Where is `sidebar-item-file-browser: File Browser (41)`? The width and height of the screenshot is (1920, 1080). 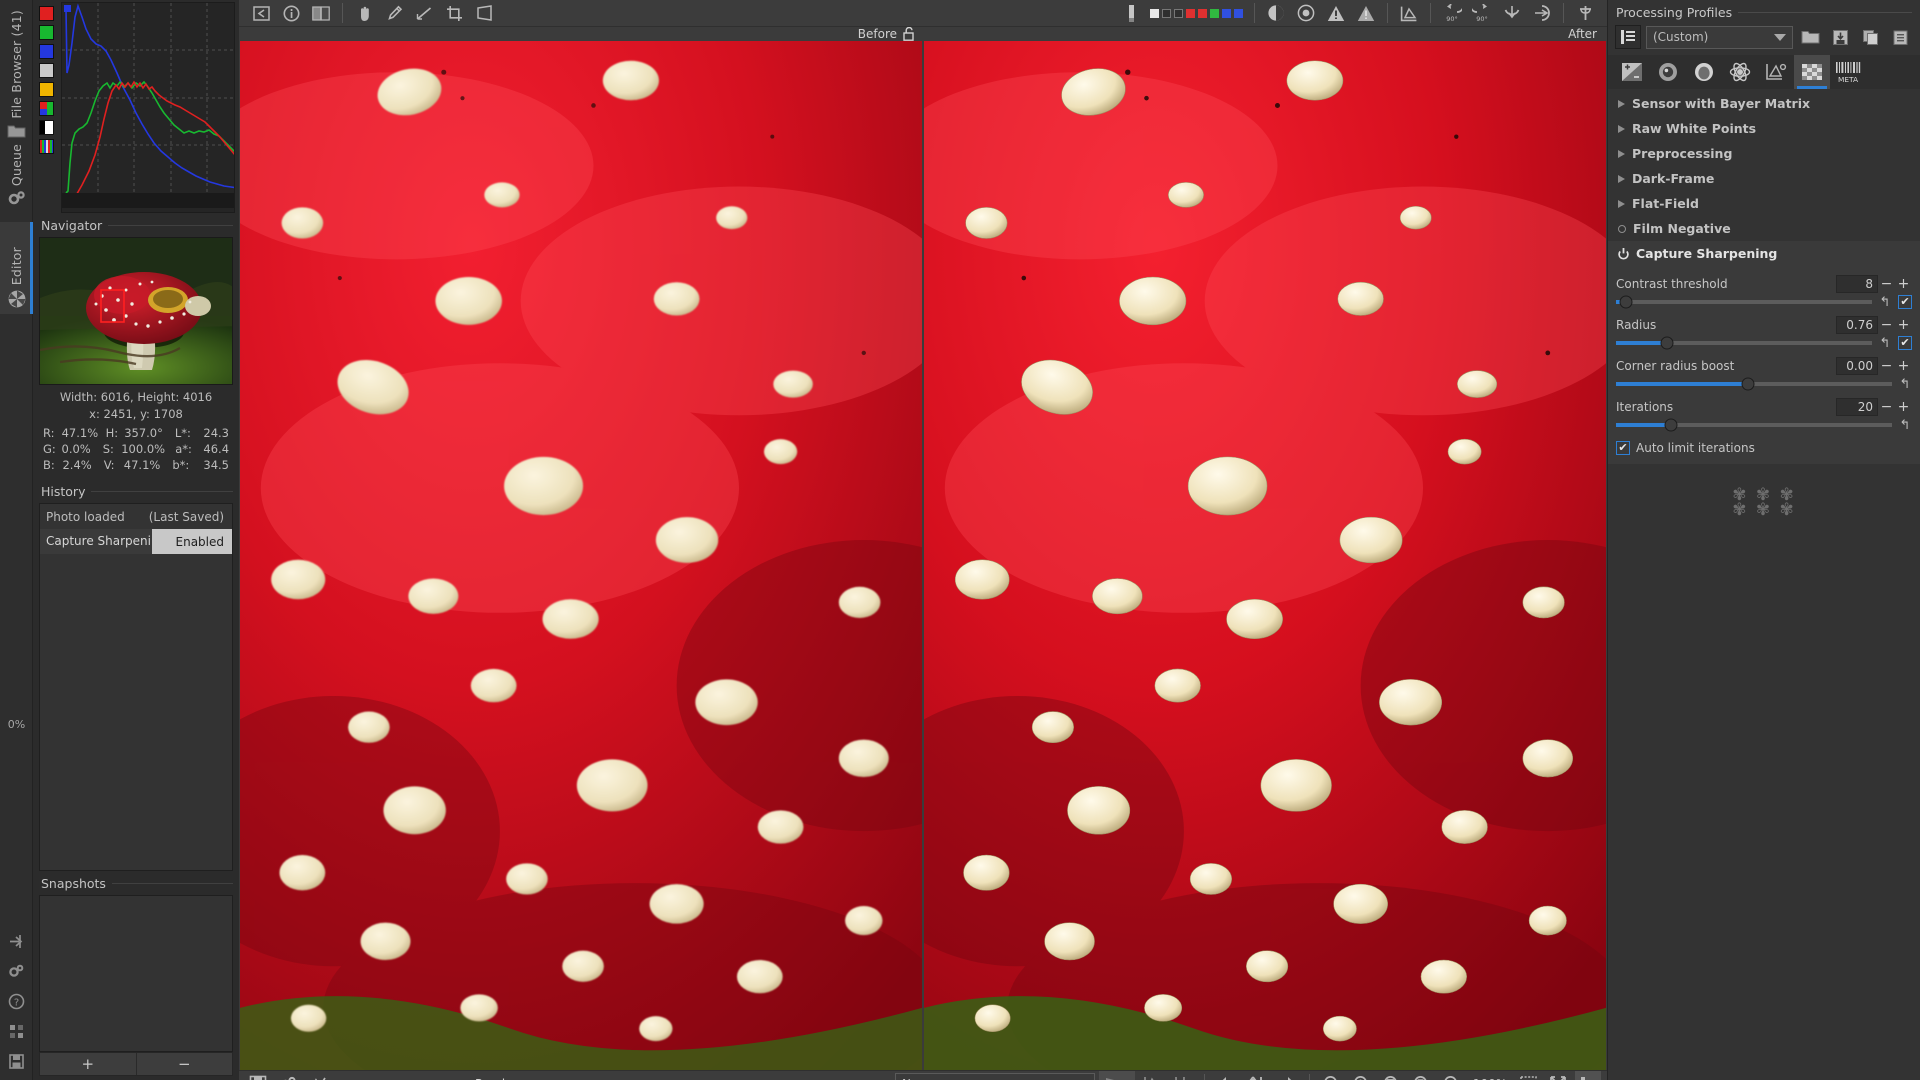
sidebar-item-file-browser: File Browser (41) is located at coordinates (16, 74).